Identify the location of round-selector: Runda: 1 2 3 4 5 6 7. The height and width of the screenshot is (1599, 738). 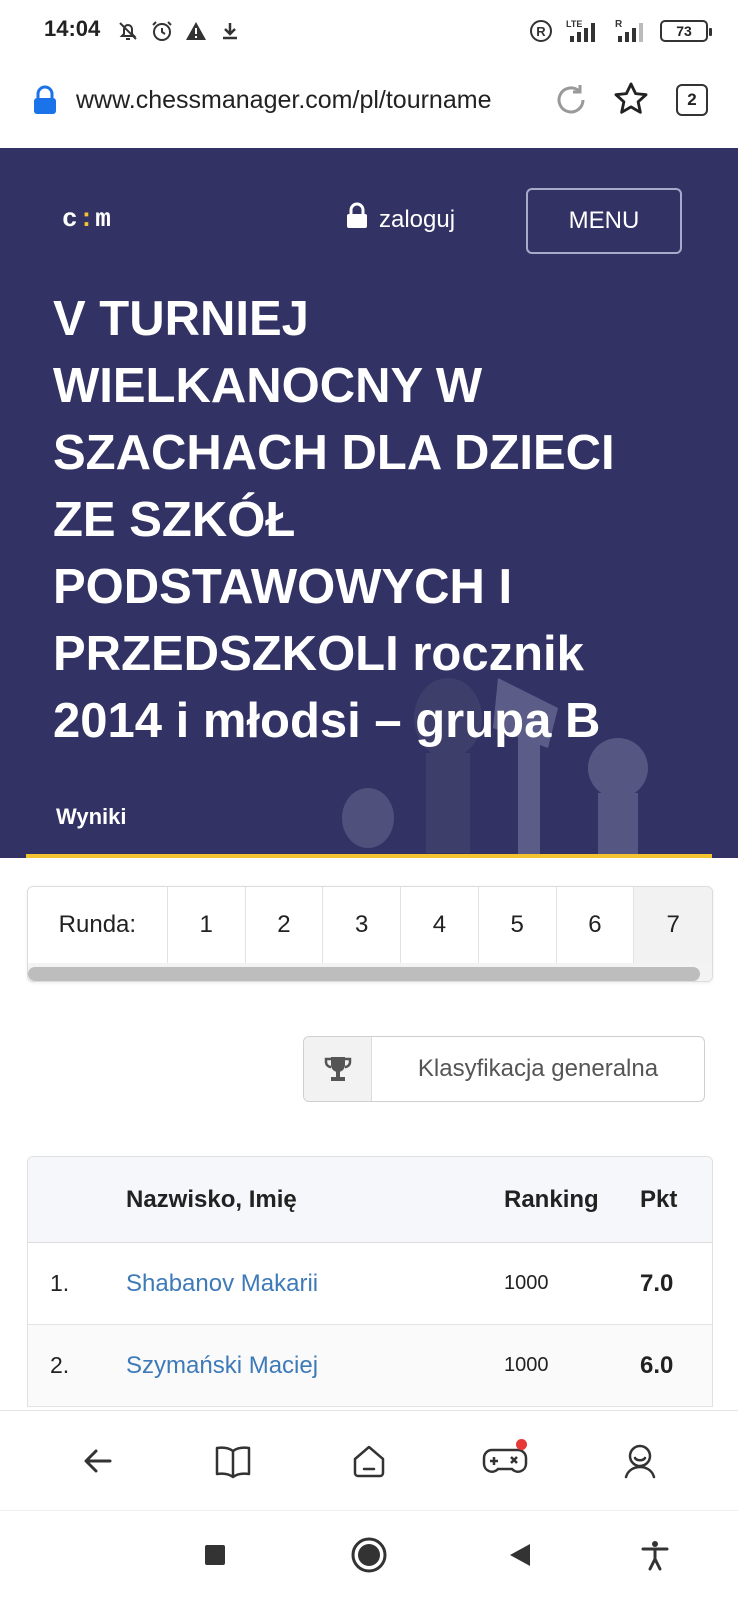
(370, 934).